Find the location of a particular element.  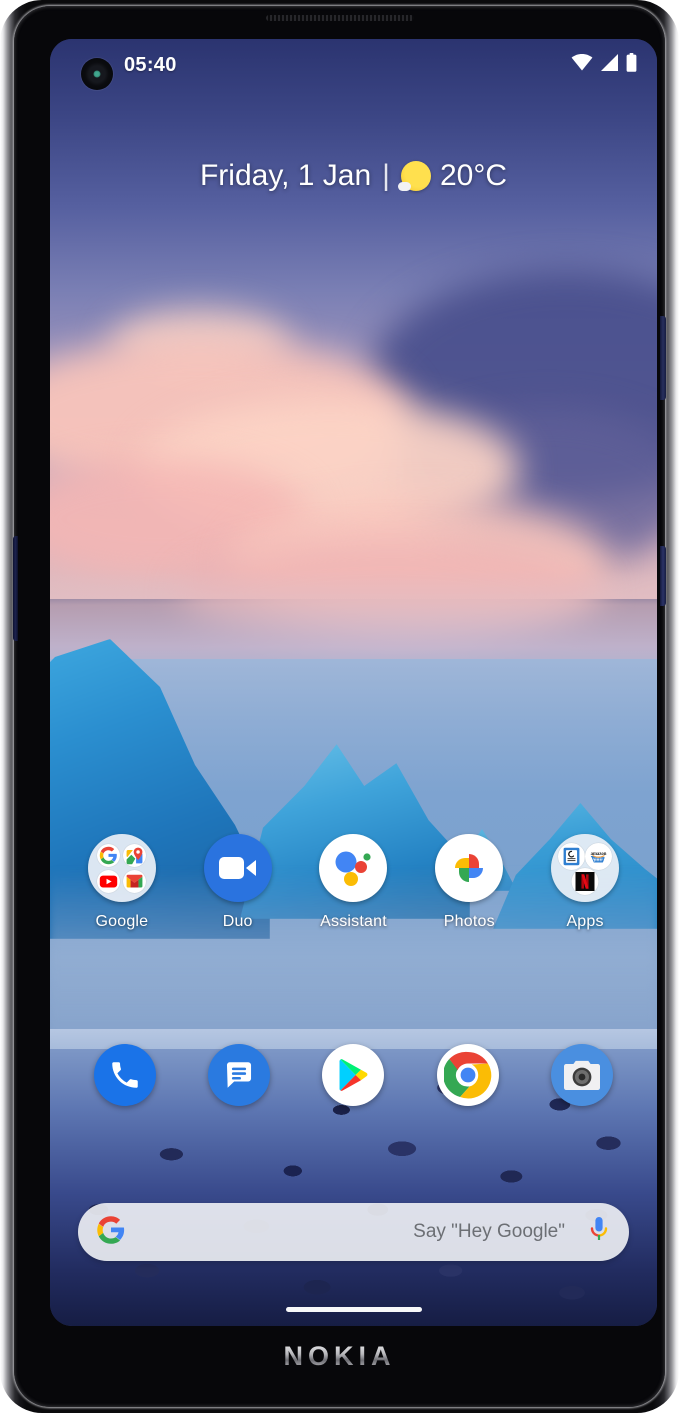

google-search-bar: Say "Hey Google" is located at coordinates (353, 1232).